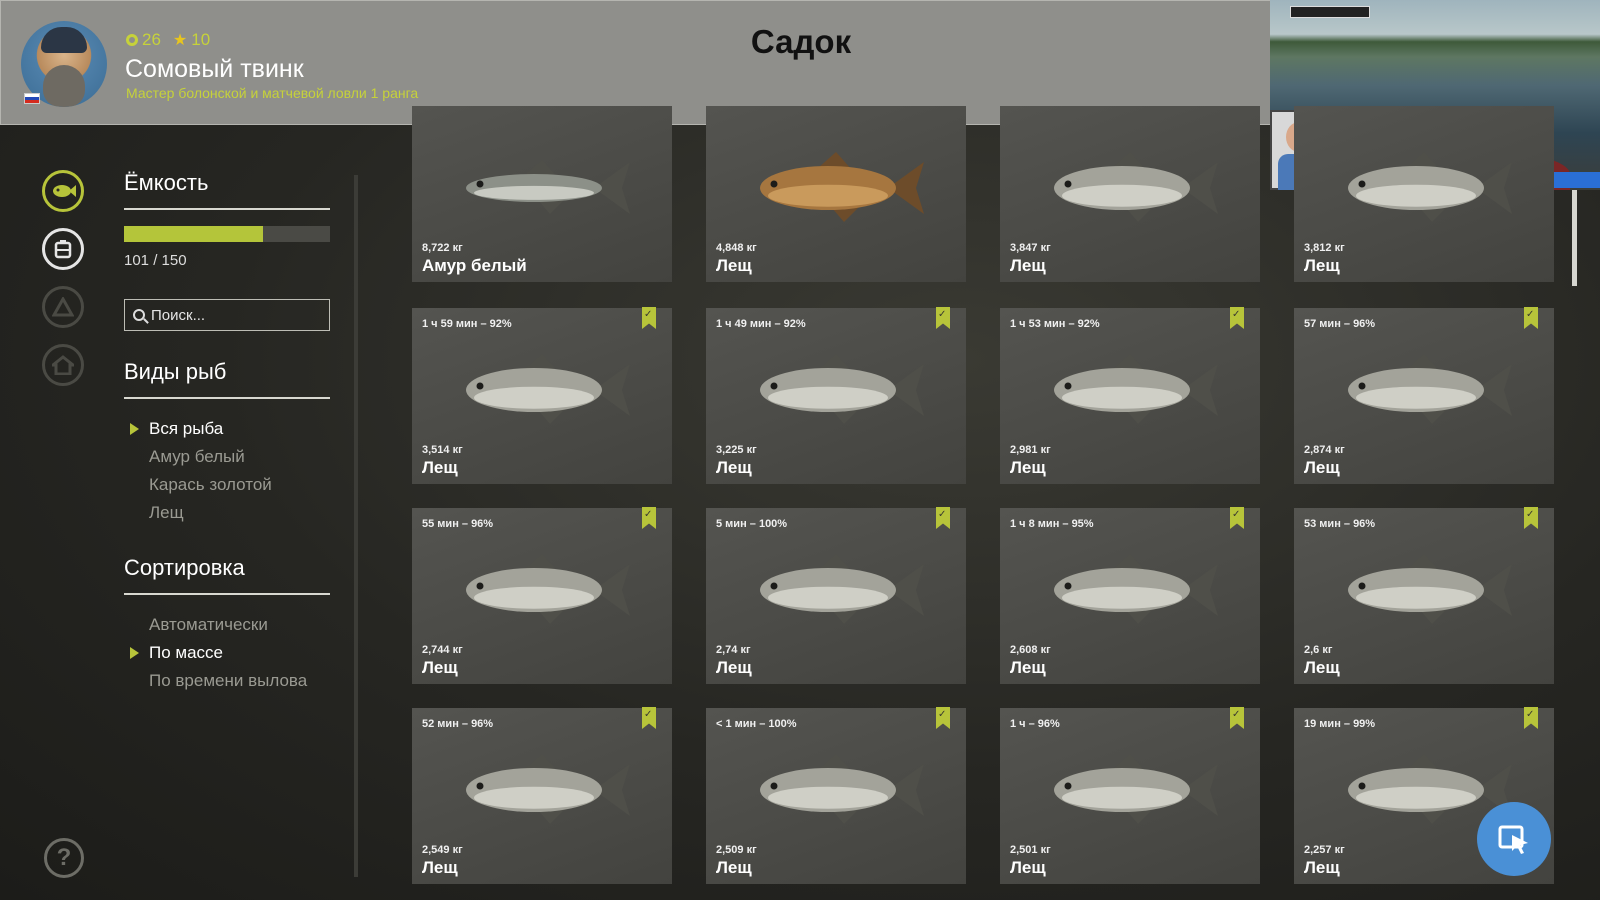 This screenshot has height=900, width=1600. I want to click on fish-card: 57 мин – 96% 2,874 кг Лещ, so click(1424, 395).